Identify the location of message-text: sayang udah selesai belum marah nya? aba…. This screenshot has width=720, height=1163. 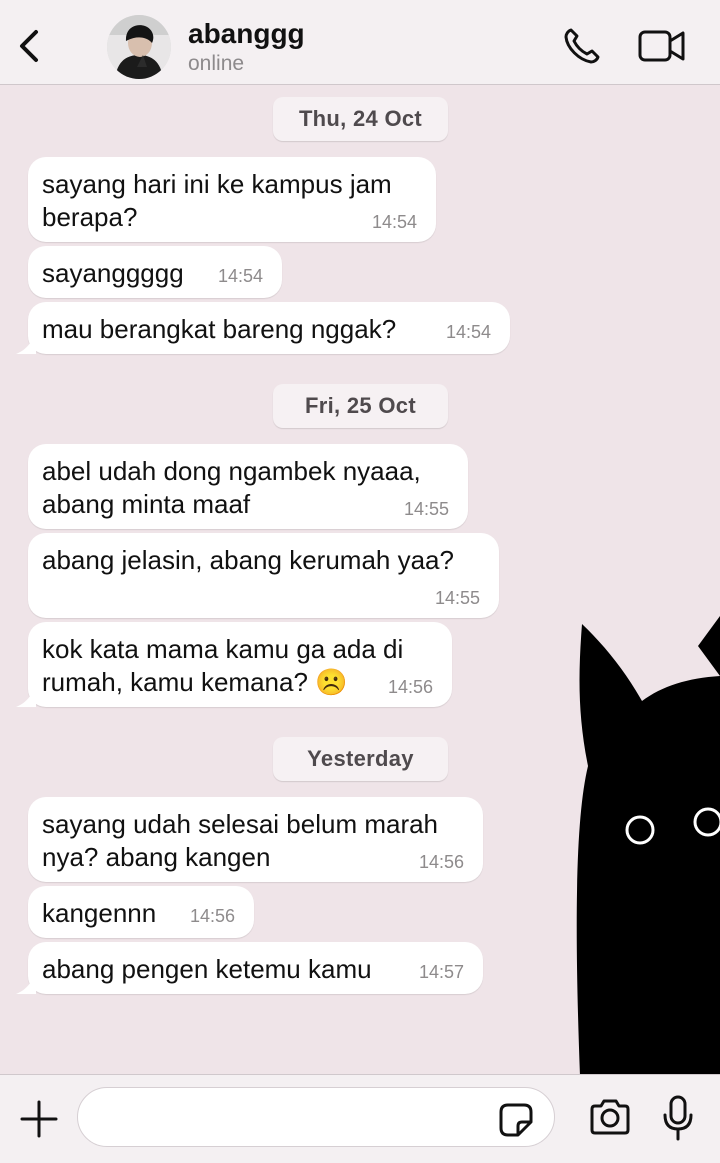
(240, 840).